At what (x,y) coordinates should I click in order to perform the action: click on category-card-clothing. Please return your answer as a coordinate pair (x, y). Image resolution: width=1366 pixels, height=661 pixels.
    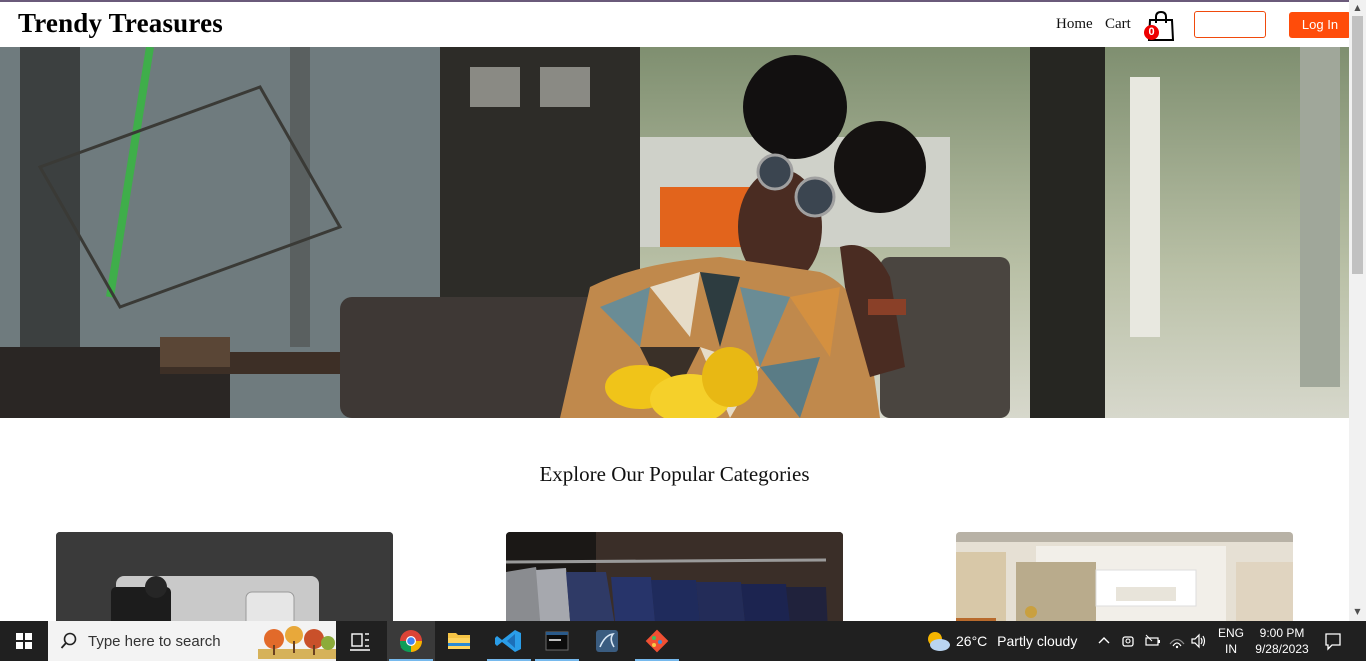
    Looking at the image, I should click on (674, 576).